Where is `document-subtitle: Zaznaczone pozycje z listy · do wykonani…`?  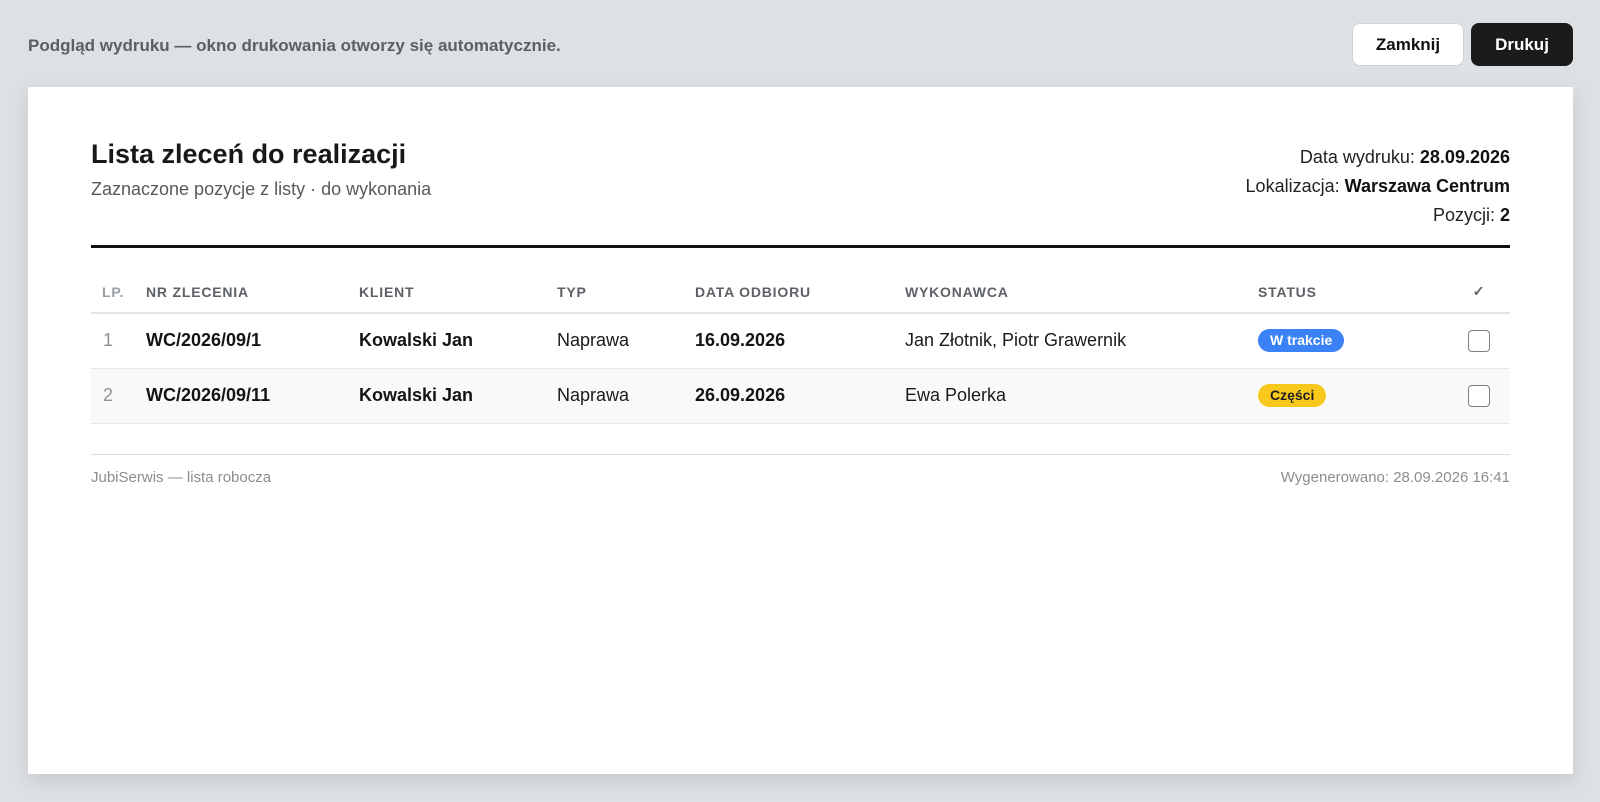
document-subtitle: Zaznaczone pozycje z listy · do wykonani… is located at coordinates (261, 189).